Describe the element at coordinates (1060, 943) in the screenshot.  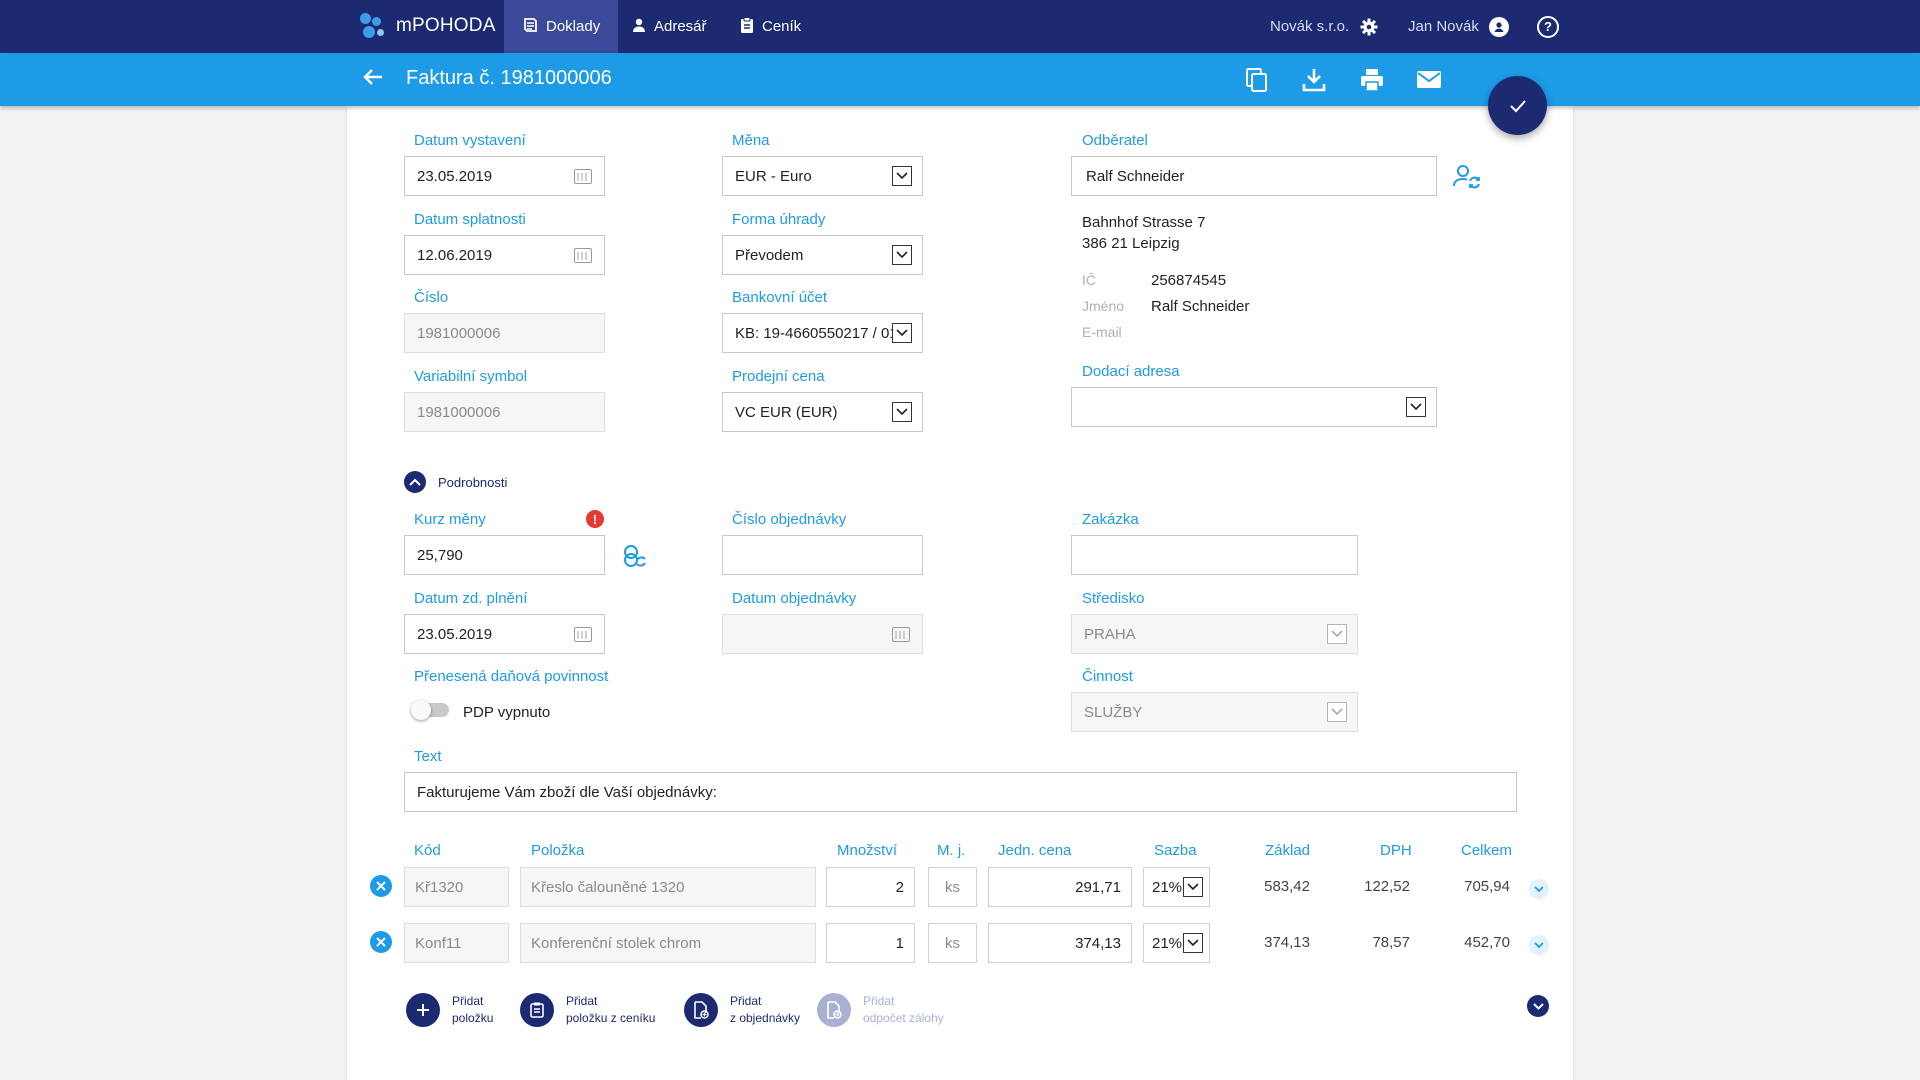
I see `jedn-cena-cell: 374,13` at that location.